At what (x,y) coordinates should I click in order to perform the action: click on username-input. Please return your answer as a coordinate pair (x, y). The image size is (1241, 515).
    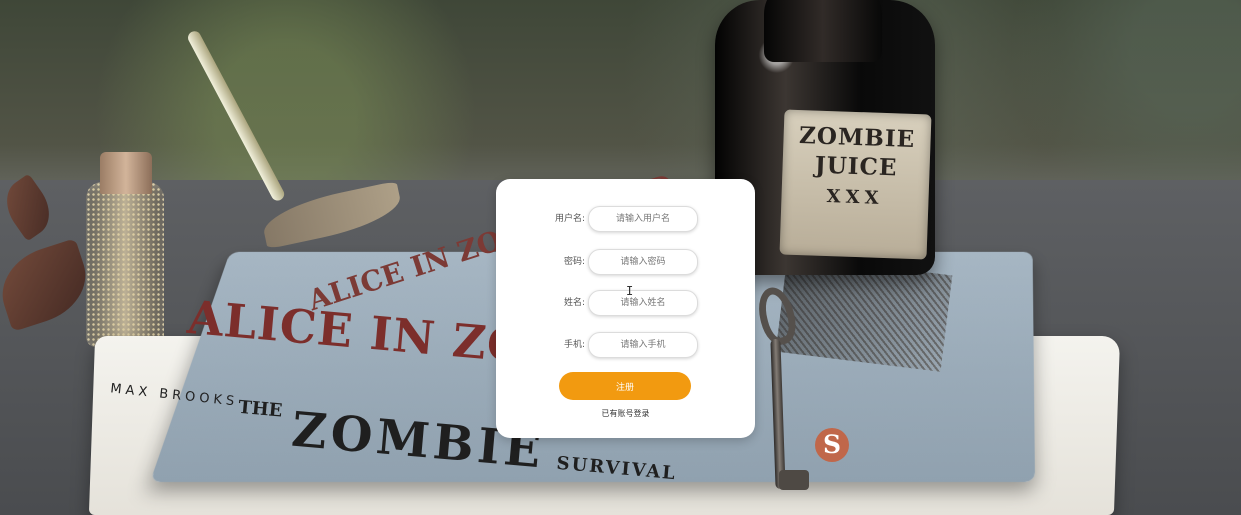
    Looking at the image, I should click on (643, 219).